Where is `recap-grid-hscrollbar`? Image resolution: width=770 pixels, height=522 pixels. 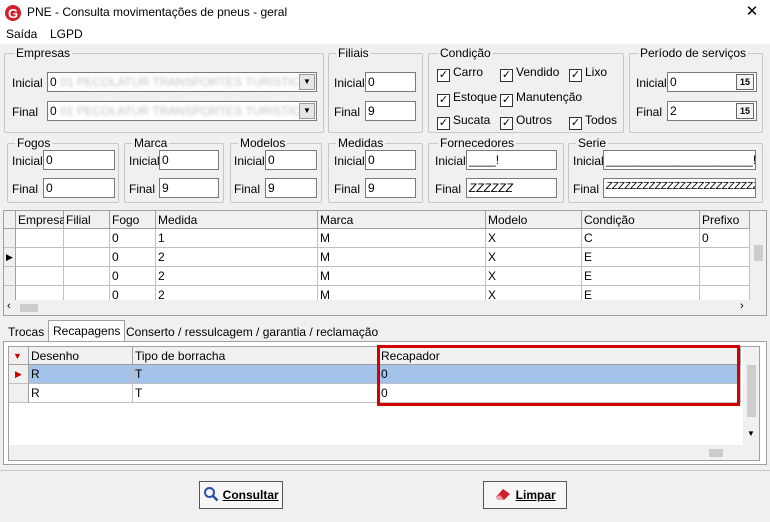
recap-grid-hscrollbar is located at coordinates (384, 452).